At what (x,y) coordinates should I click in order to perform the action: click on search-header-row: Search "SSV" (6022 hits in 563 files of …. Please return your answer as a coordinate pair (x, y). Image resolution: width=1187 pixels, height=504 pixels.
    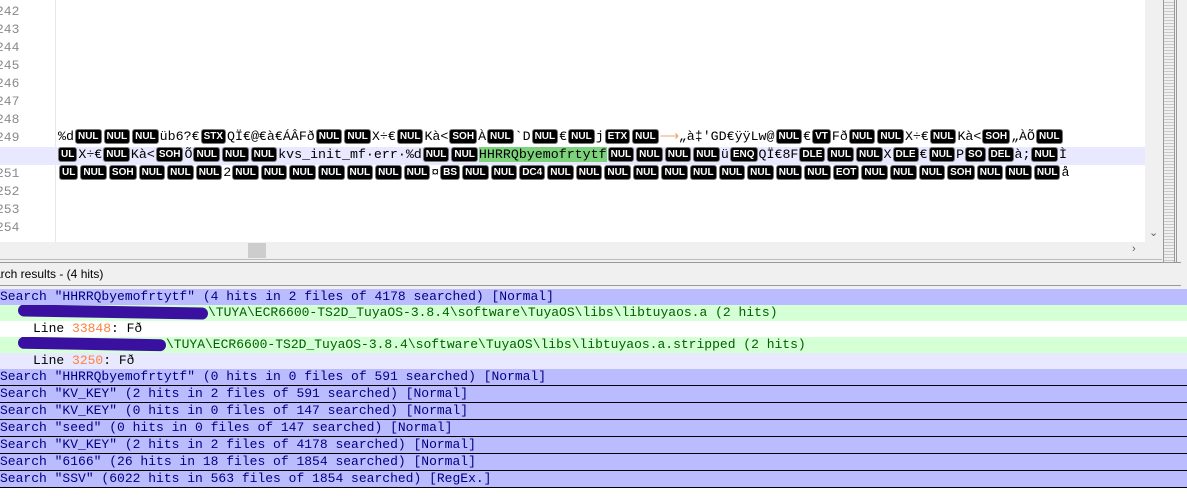
    Looking at the image, I should click on (593, 479).